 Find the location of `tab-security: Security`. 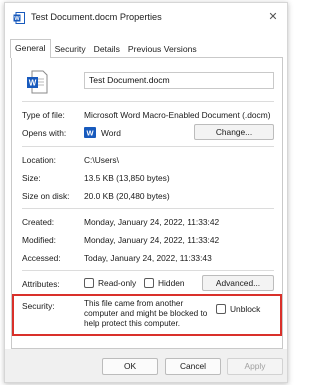

tab-security: Security is located at coordinates (70, 49).